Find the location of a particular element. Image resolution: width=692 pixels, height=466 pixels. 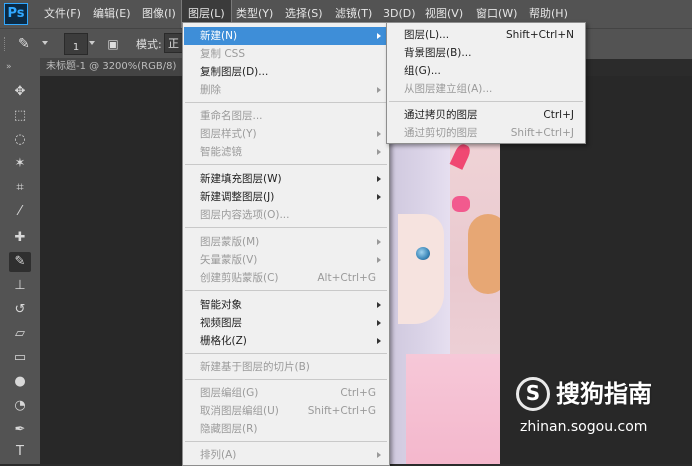

menu-item-hide-layers: 隐藏图层(R) is located at coordinates (229, 429).